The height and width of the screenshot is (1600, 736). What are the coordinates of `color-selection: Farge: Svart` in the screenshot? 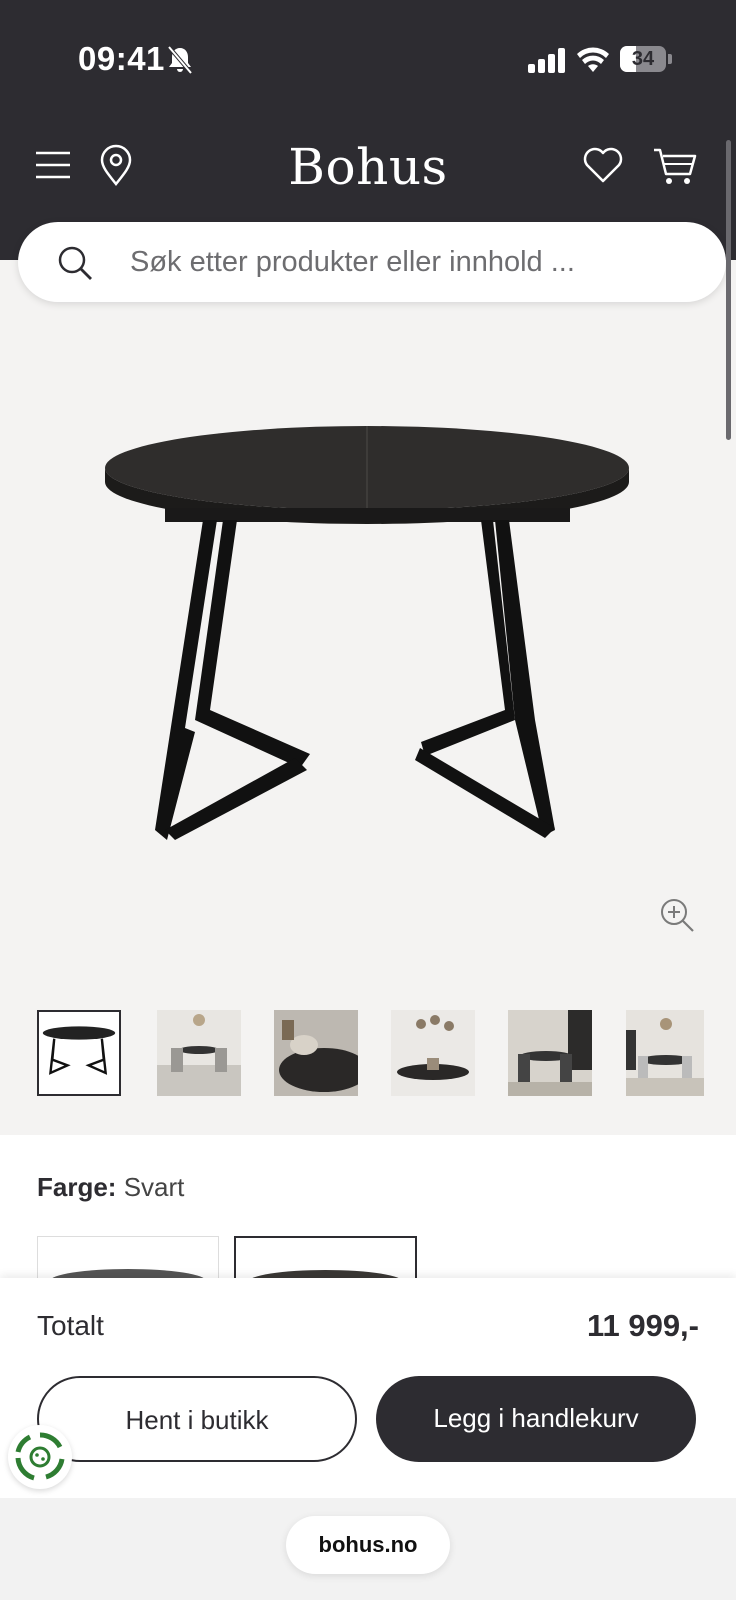 It's located at (110, 1187).